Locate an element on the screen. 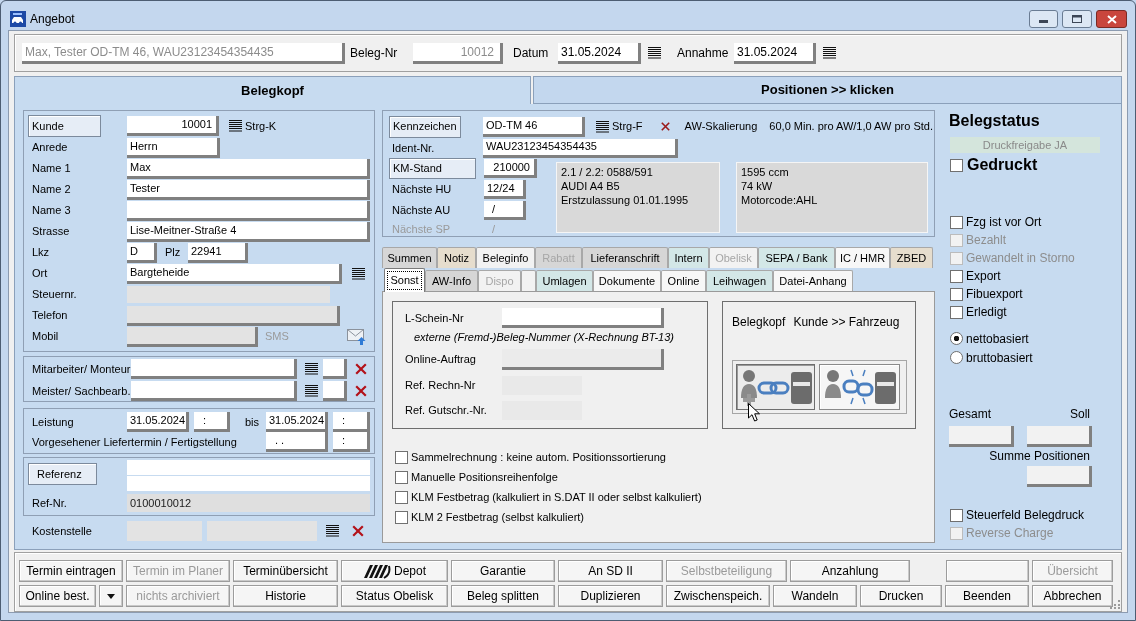 The width and height of the screenshot is (1136, 621). close-button is located at coordinates (1111, 19).